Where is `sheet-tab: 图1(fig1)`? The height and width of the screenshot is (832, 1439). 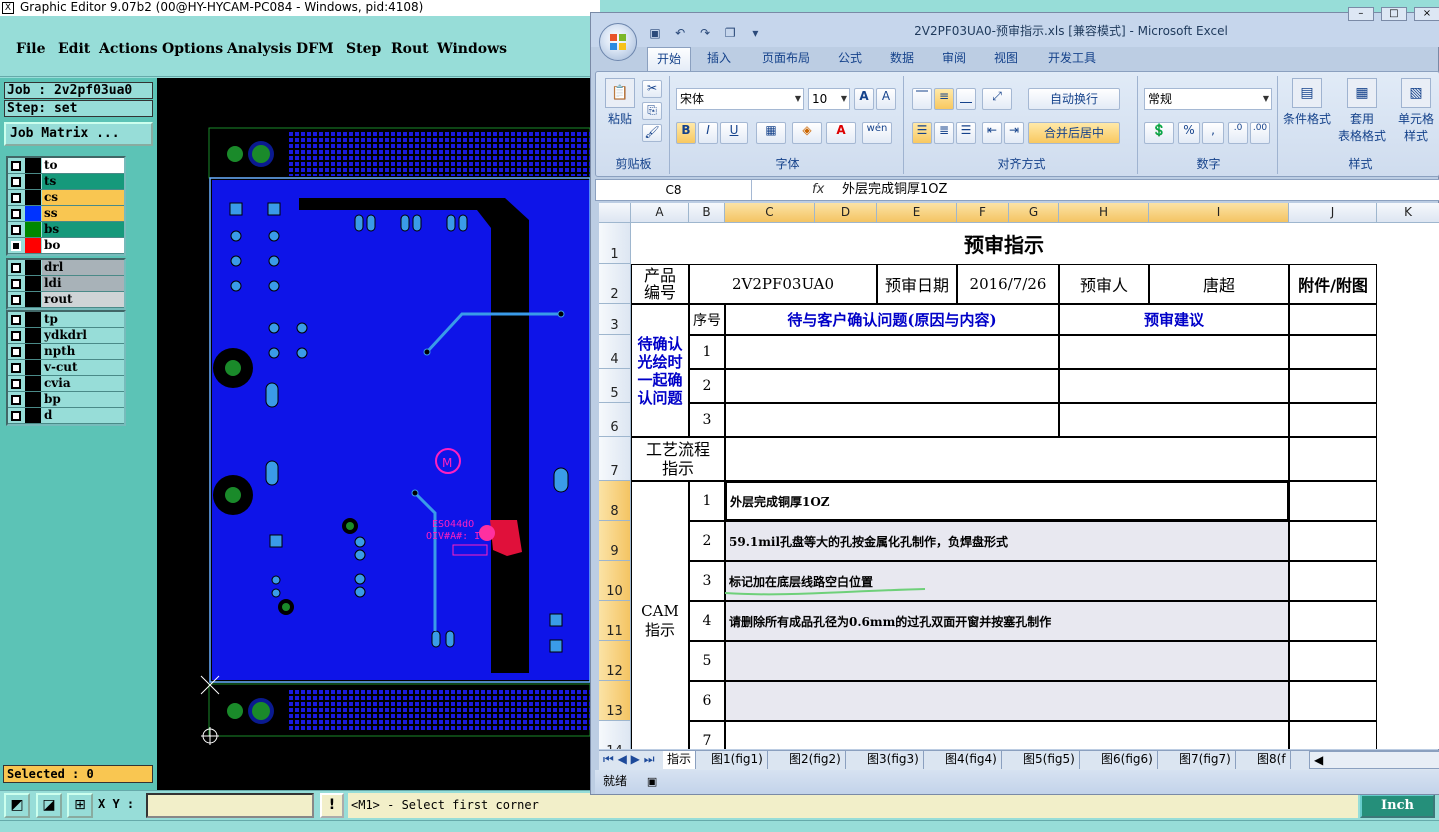
sheet-tab: 图1(fig1) is located at coordinates (737, 760).